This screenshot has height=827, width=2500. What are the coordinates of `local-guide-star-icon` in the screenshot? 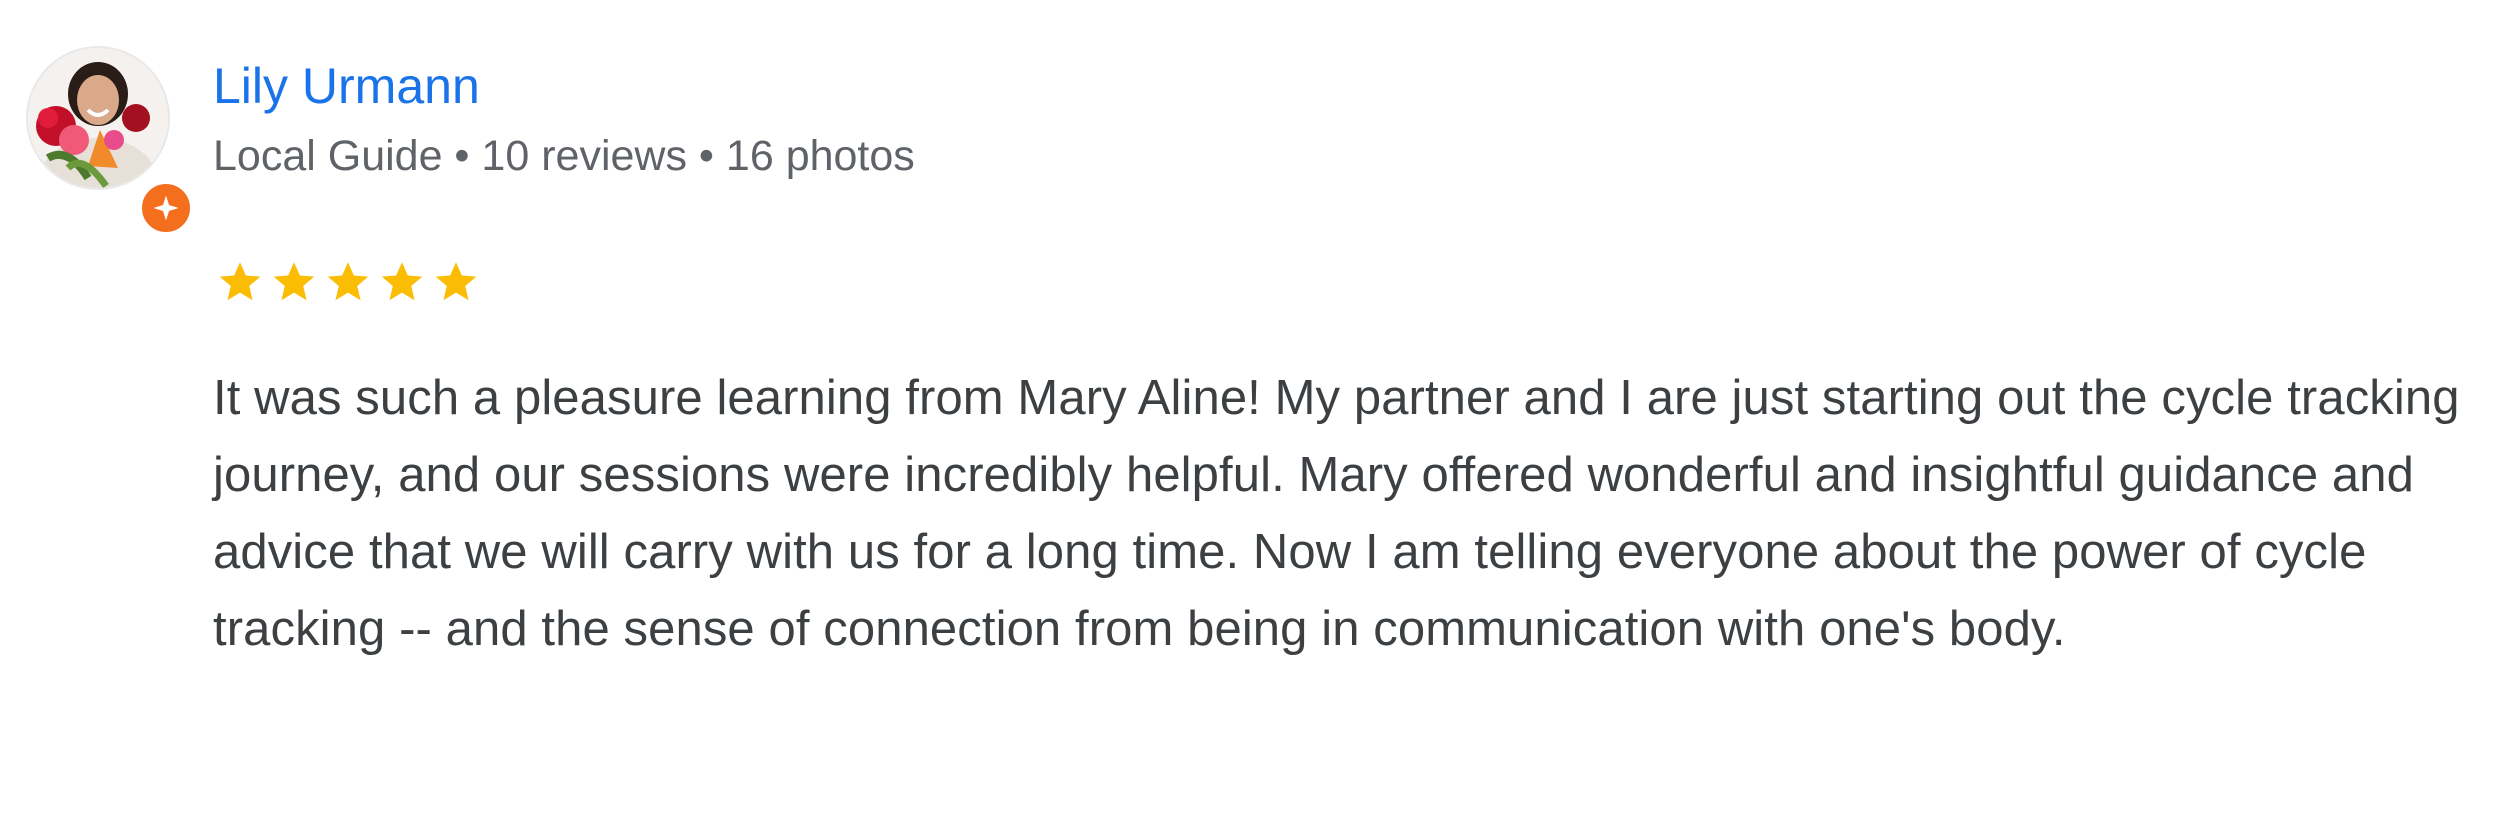 It's located at (166, 208).